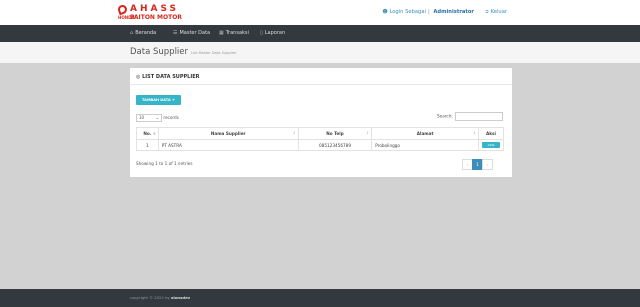 The image size is (640, 307). Describe the element at coordinates (275, 33) in the screenshot. I see `nav-label: Laporan` at that location.